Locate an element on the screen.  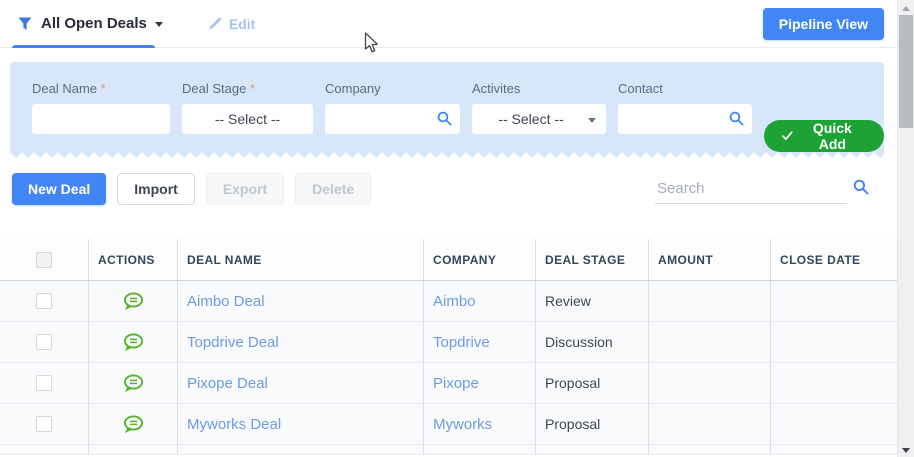
deal-name-link: Myworks Deal is located at coordinates (300, 424).